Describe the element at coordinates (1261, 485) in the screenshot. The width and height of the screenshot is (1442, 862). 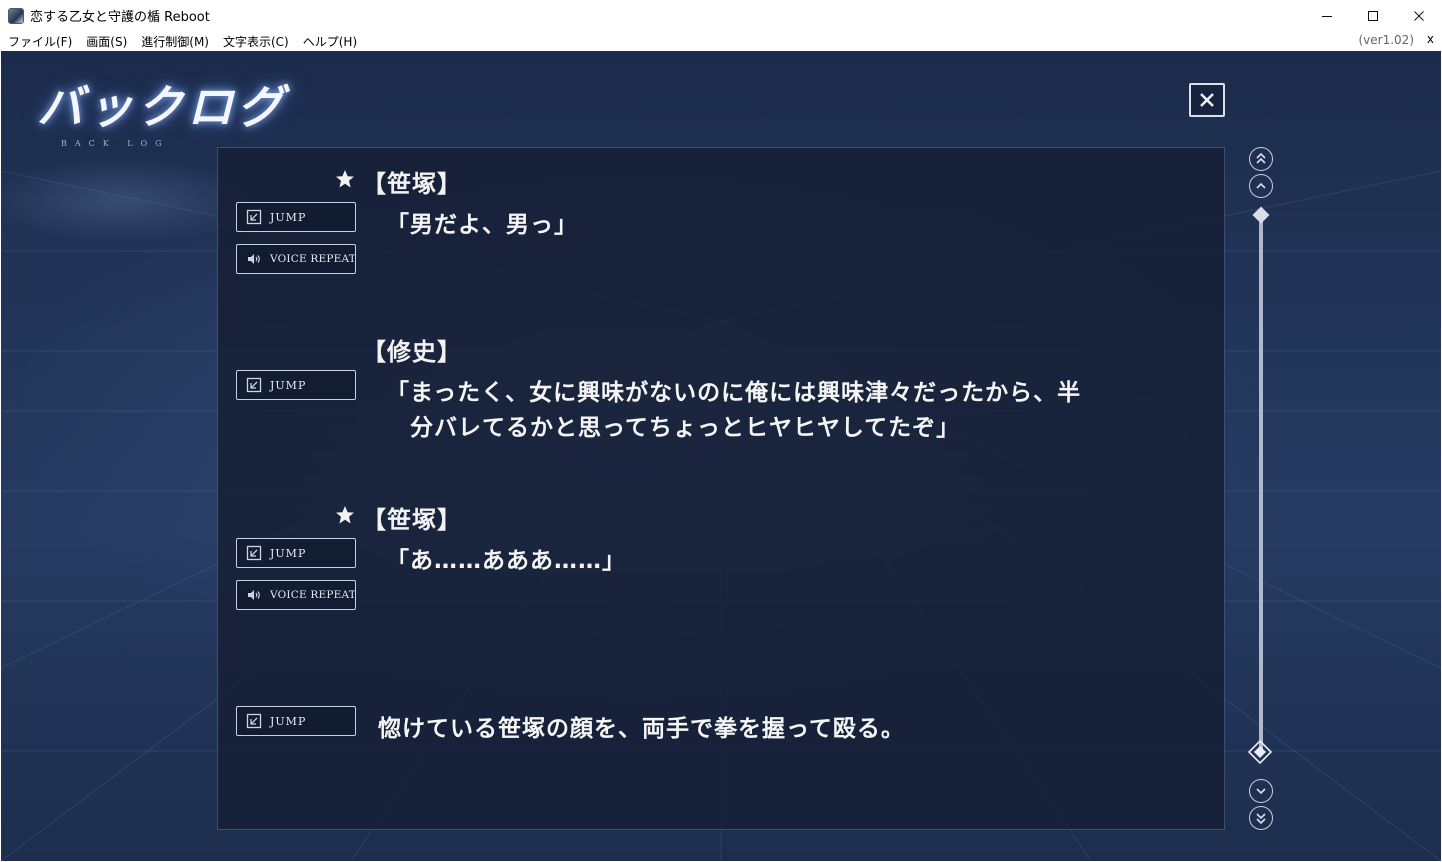
I see `scrollbar-track` at that location.